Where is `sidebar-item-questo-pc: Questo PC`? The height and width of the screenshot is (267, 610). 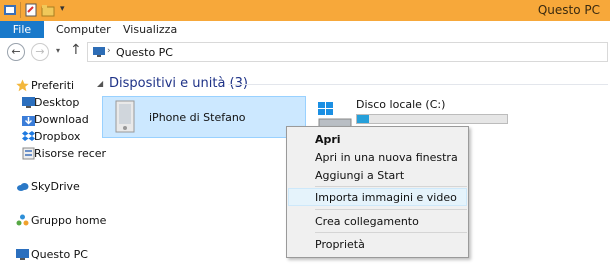
sidebar-item-questo-pc: Questo PC is located at coordinates (50, 255).